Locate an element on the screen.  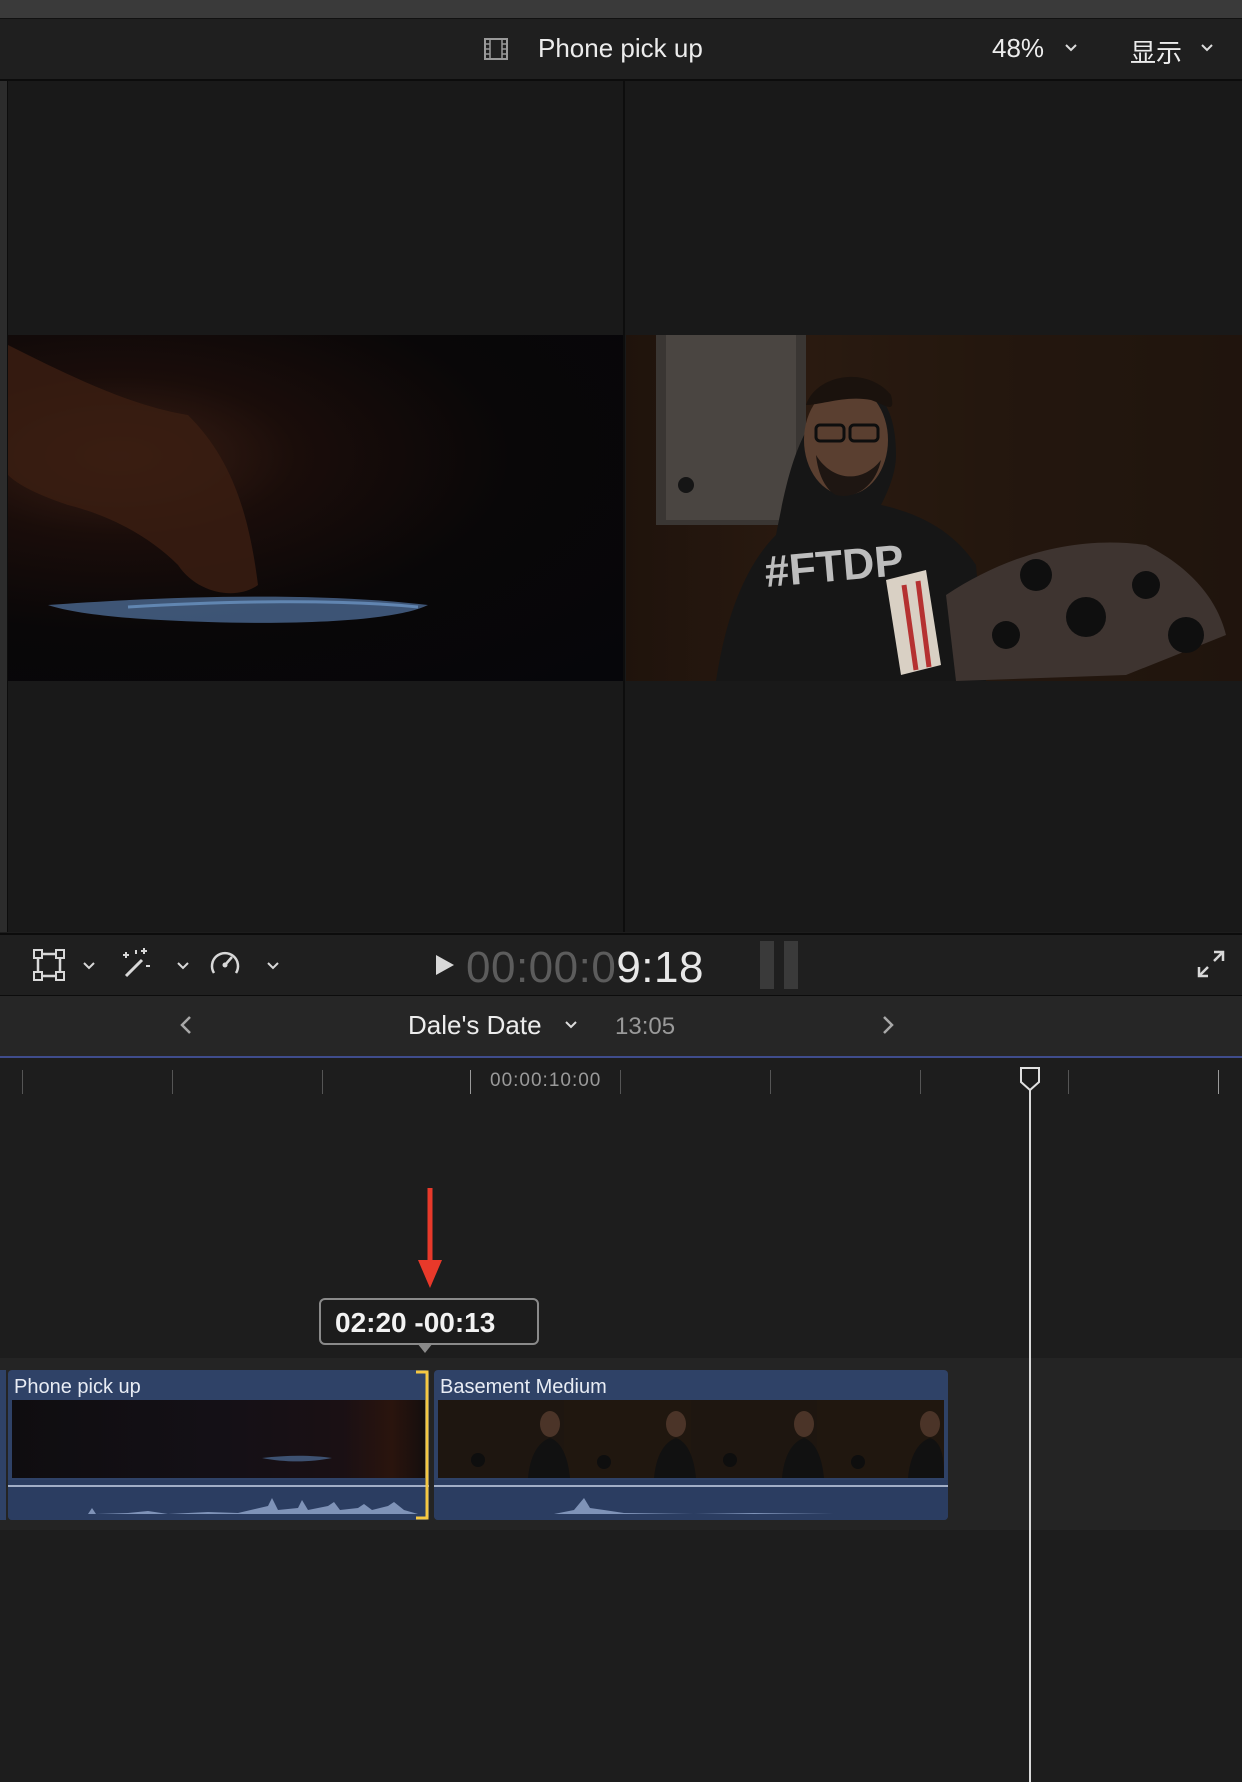
transform-icon is located at coordinates (49, 965).